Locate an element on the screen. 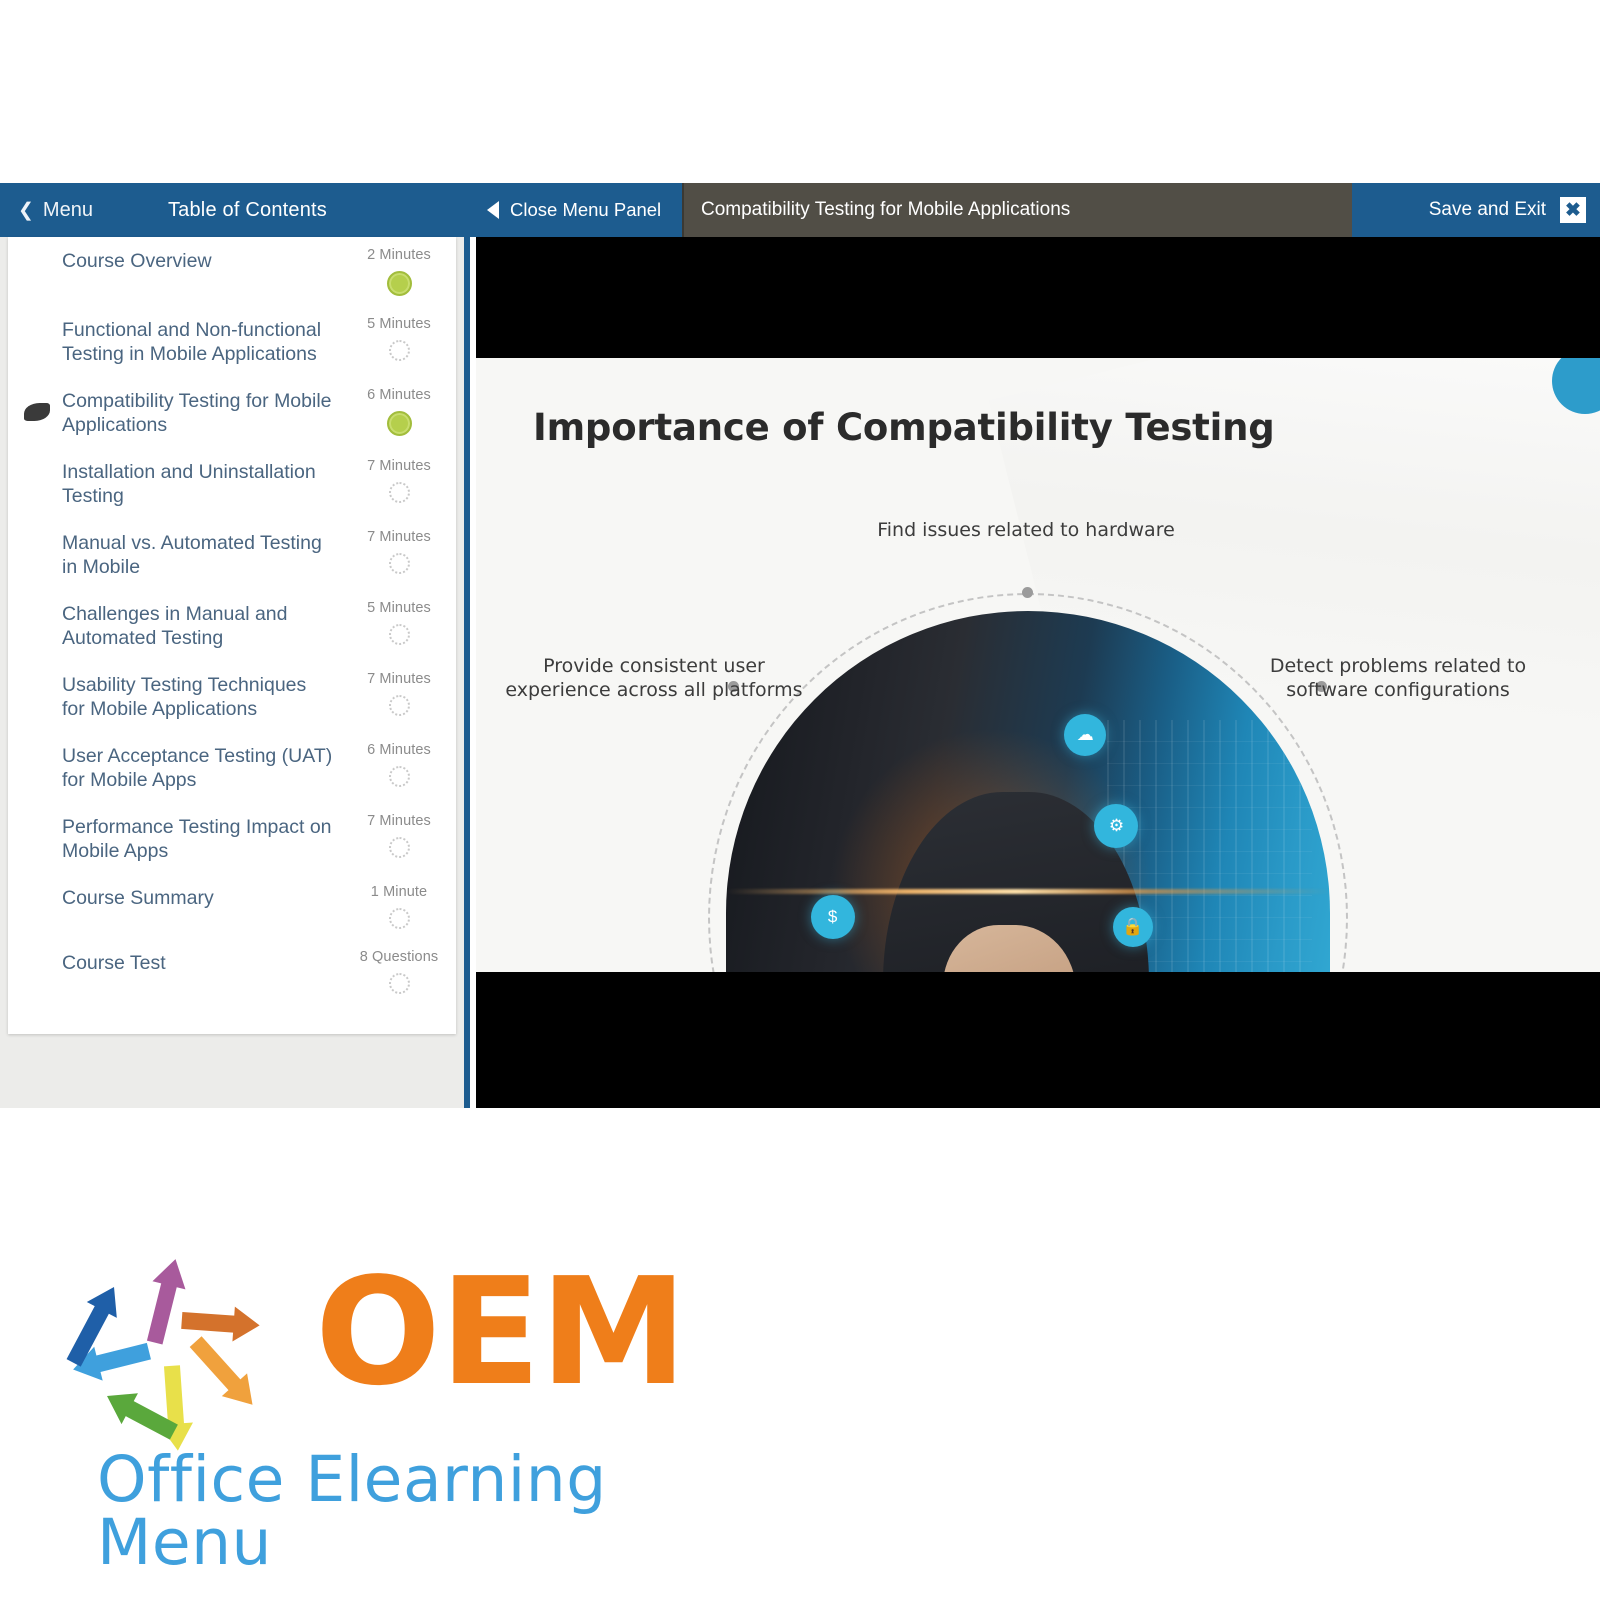 This screenshot has height=1600, width=1600. semicircle-diagram: ☁ ⚙ $ 🔒 ▯ ⚲ is located at coordinates (1028, 779).